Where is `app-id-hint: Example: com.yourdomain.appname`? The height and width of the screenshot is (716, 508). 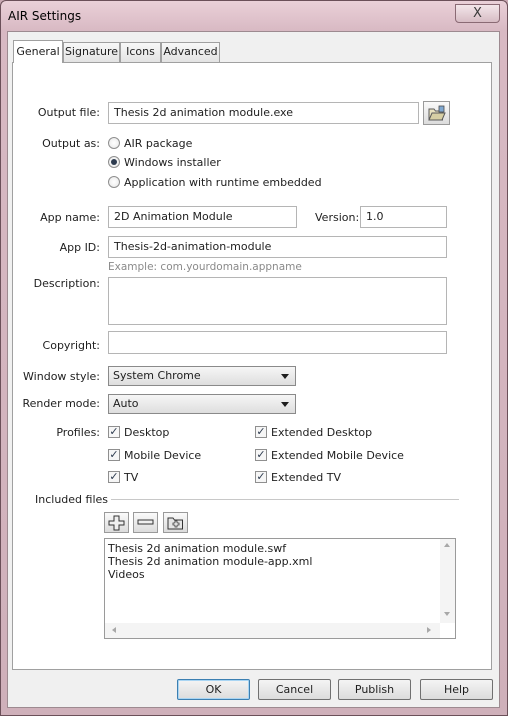 app-id-hint: Example: com.yourdomain.appname is located at coordinates (205, 267).